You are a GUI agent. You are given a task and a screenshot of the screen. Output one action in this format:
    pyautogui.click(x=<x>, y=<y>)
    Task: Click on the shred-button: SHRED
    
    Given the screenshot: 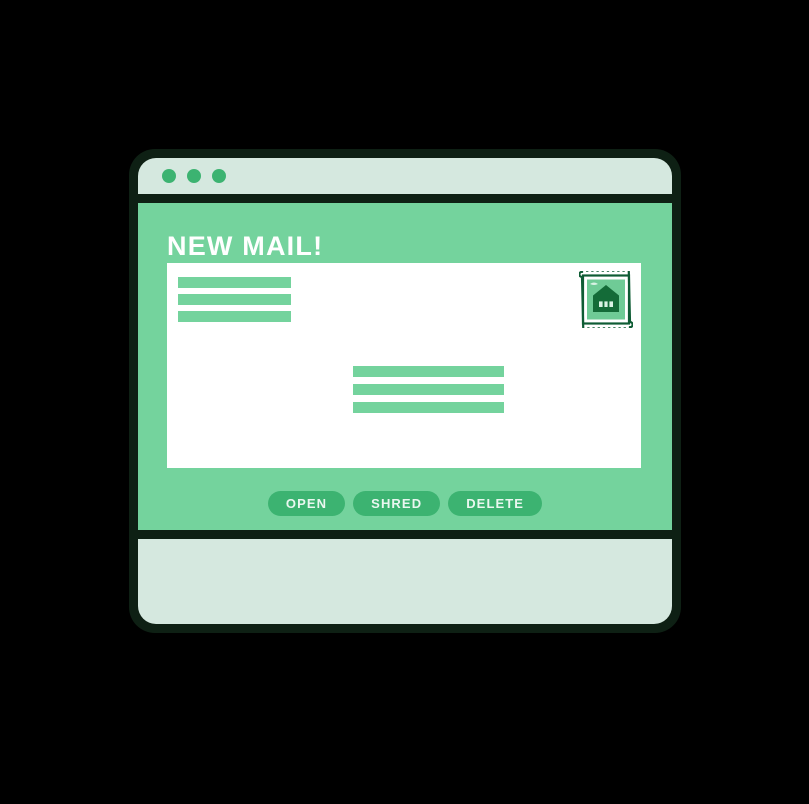 What is the action you would take?
    pyautogui.click(x=397, y=503)
    